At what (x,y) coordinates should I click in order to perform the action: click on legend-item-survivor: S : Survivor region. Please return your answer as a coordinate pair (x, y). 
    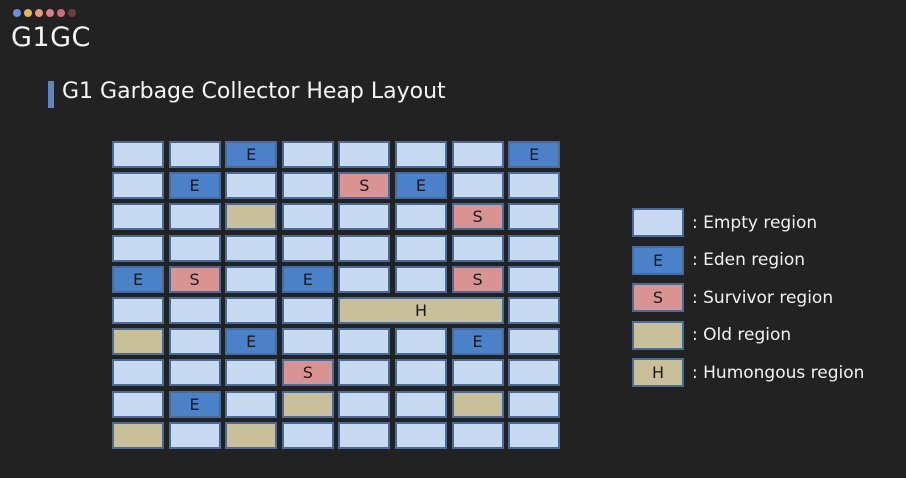
    Looking at the image, I should click on (748, 298).